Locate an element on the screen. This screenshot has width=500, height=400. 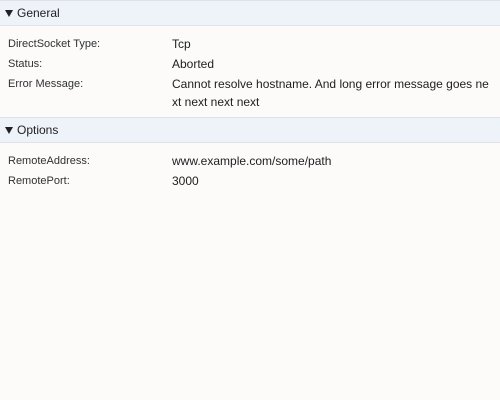
row-value: Tcp is located at coordinates (181, 44).